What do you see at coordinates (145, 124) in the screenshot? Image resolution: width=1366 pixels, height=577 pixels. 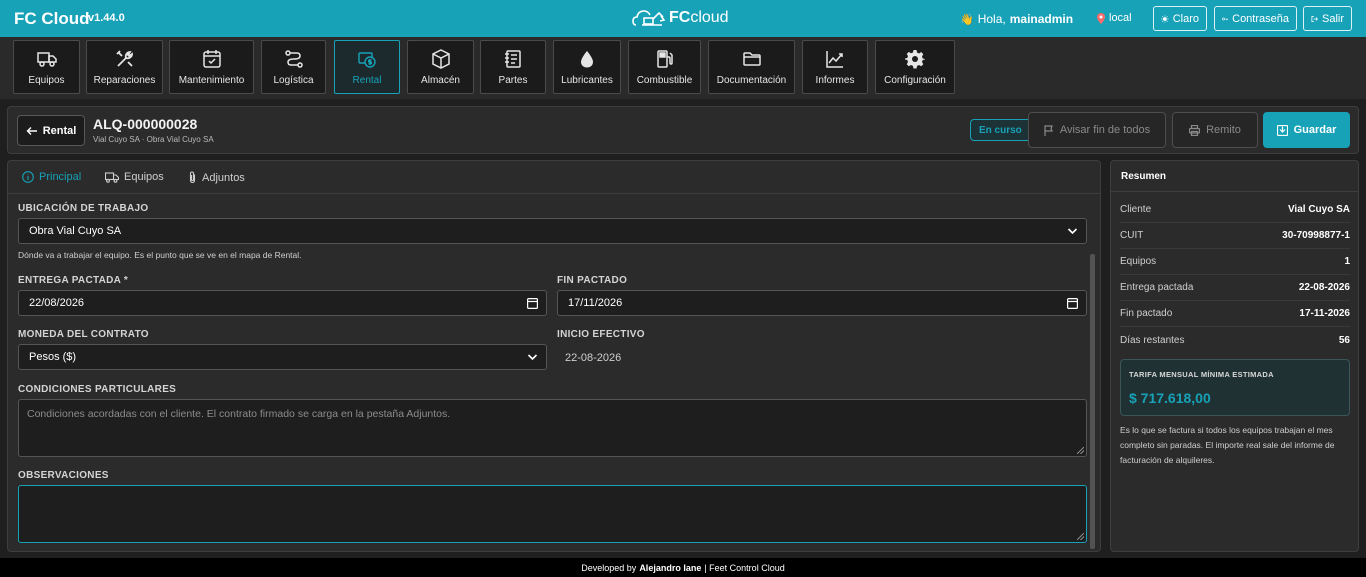 I see `record-code: ALQ-000000028` at bounding box center [145, 124].